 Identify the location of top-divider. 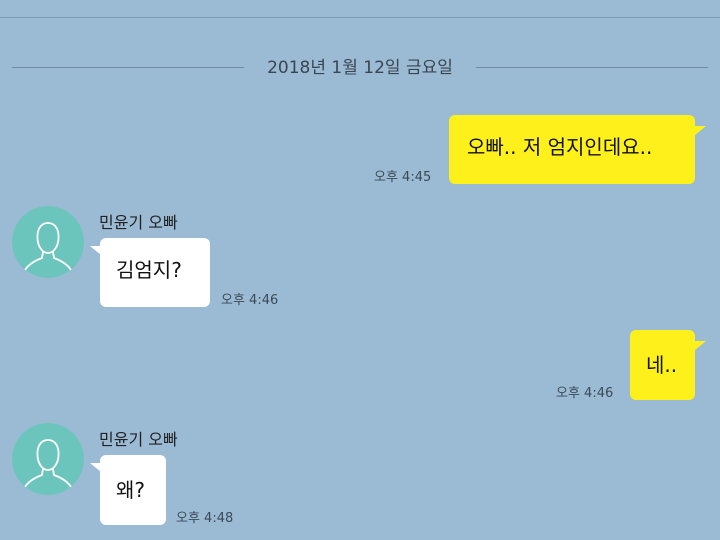
(360, 17).